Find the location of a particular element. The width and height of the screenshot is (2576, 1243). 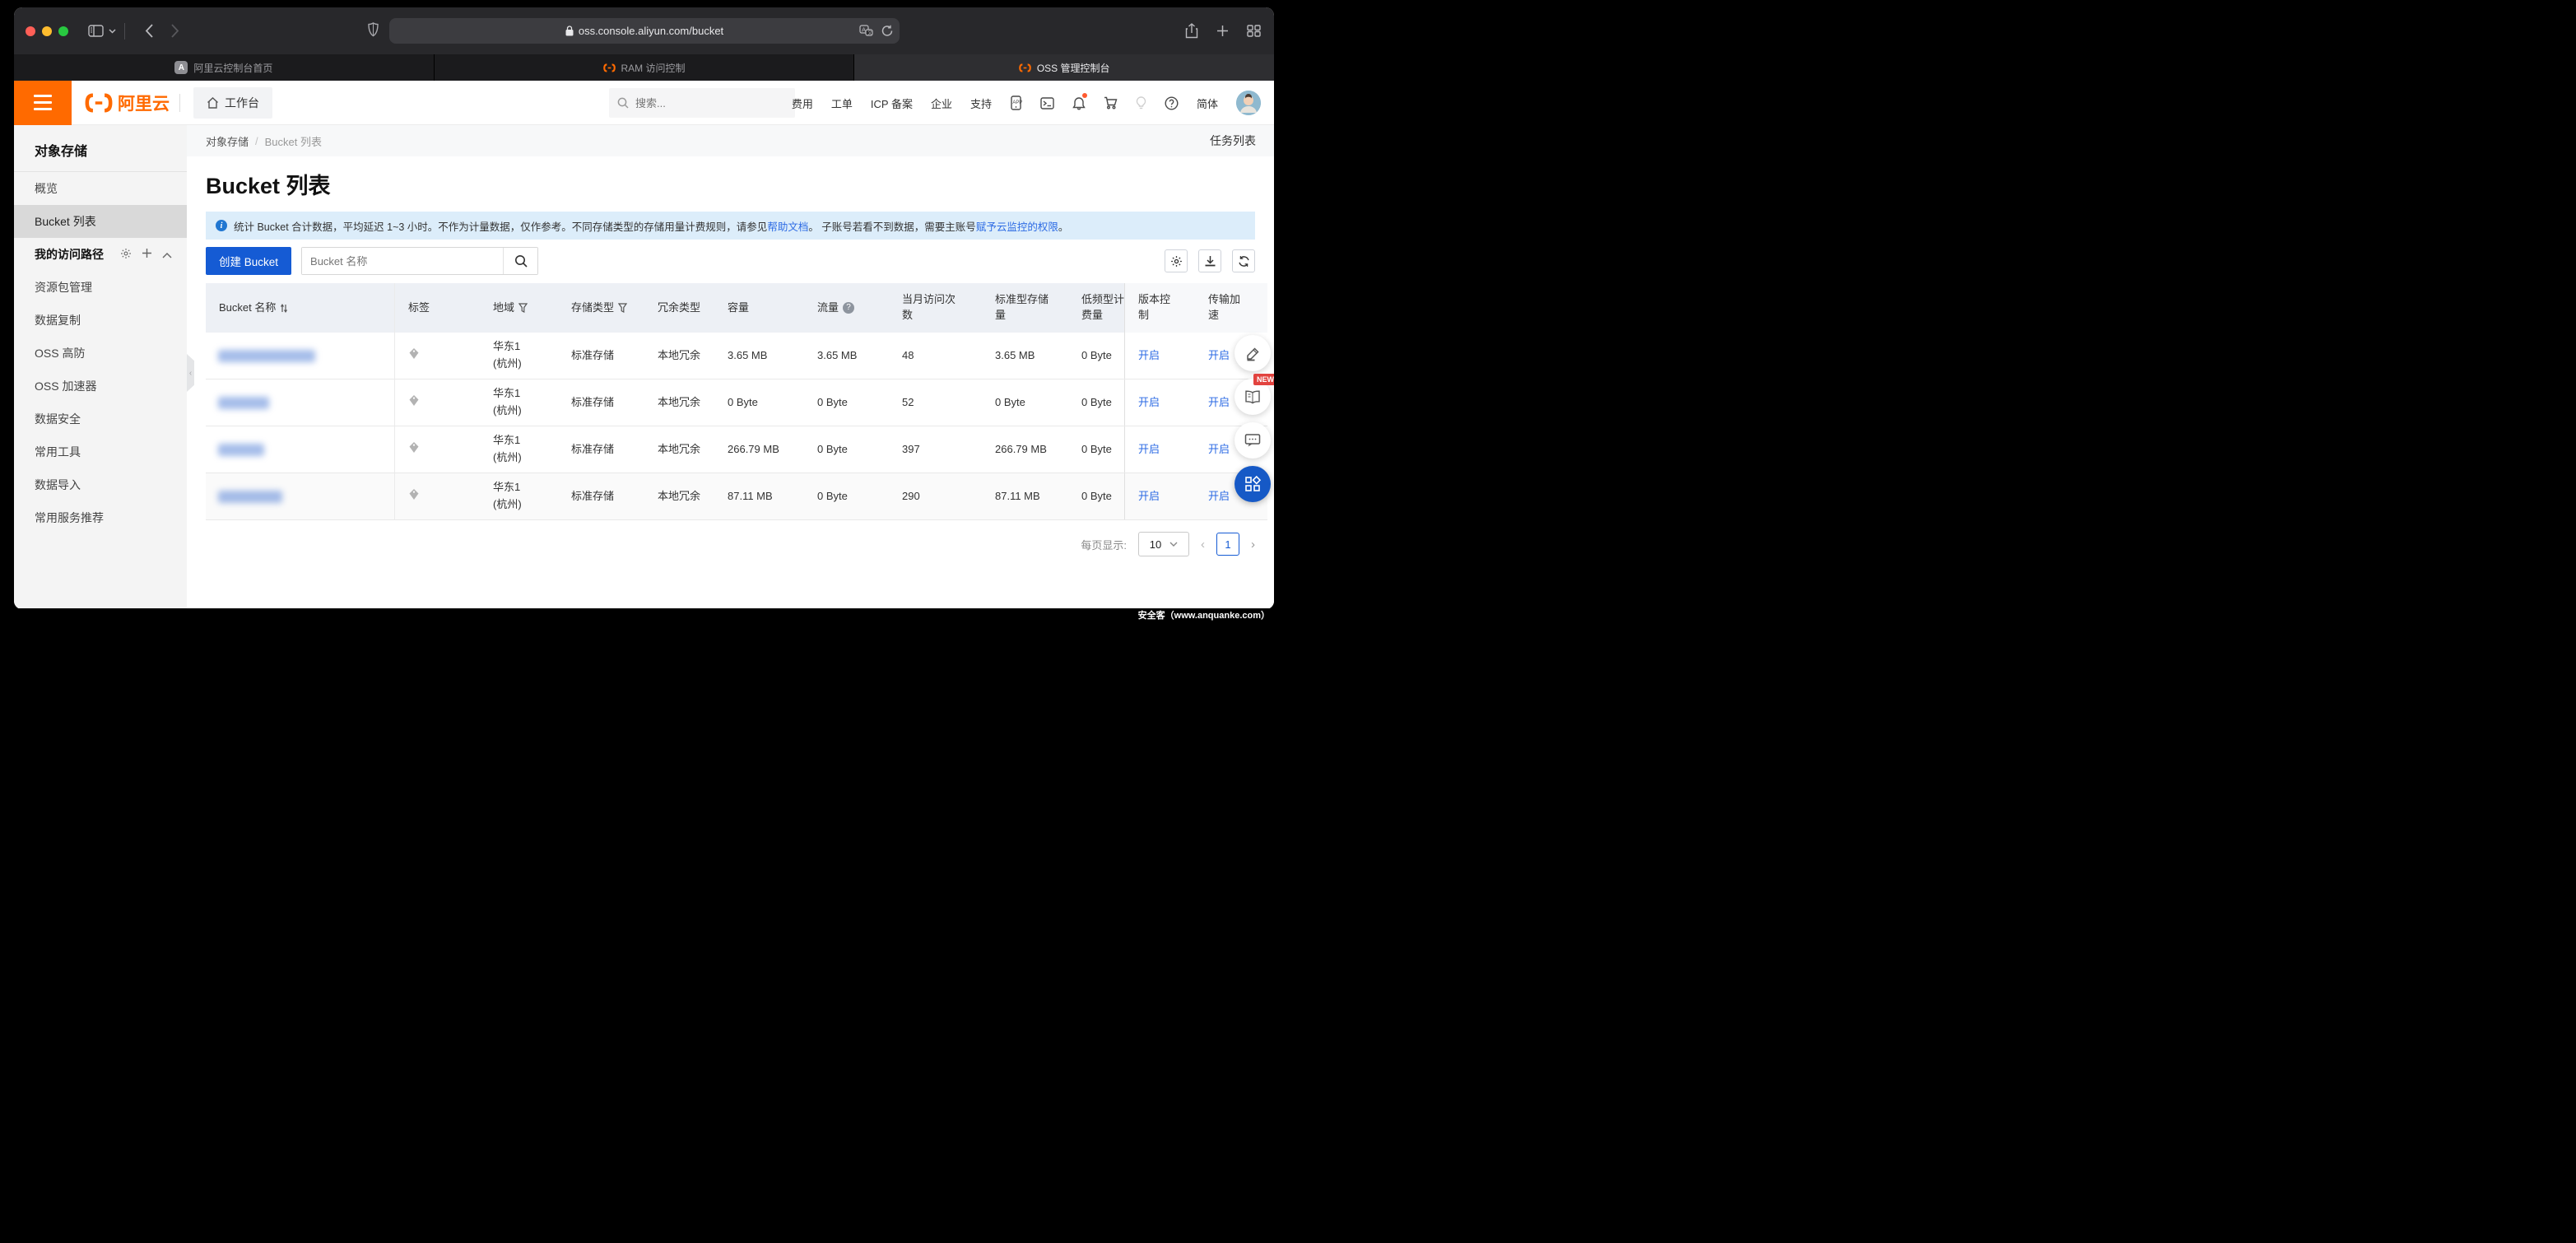

banner-text: 。 子账号若看不到数据，需要主账号 is located at coordinates (892, 227).